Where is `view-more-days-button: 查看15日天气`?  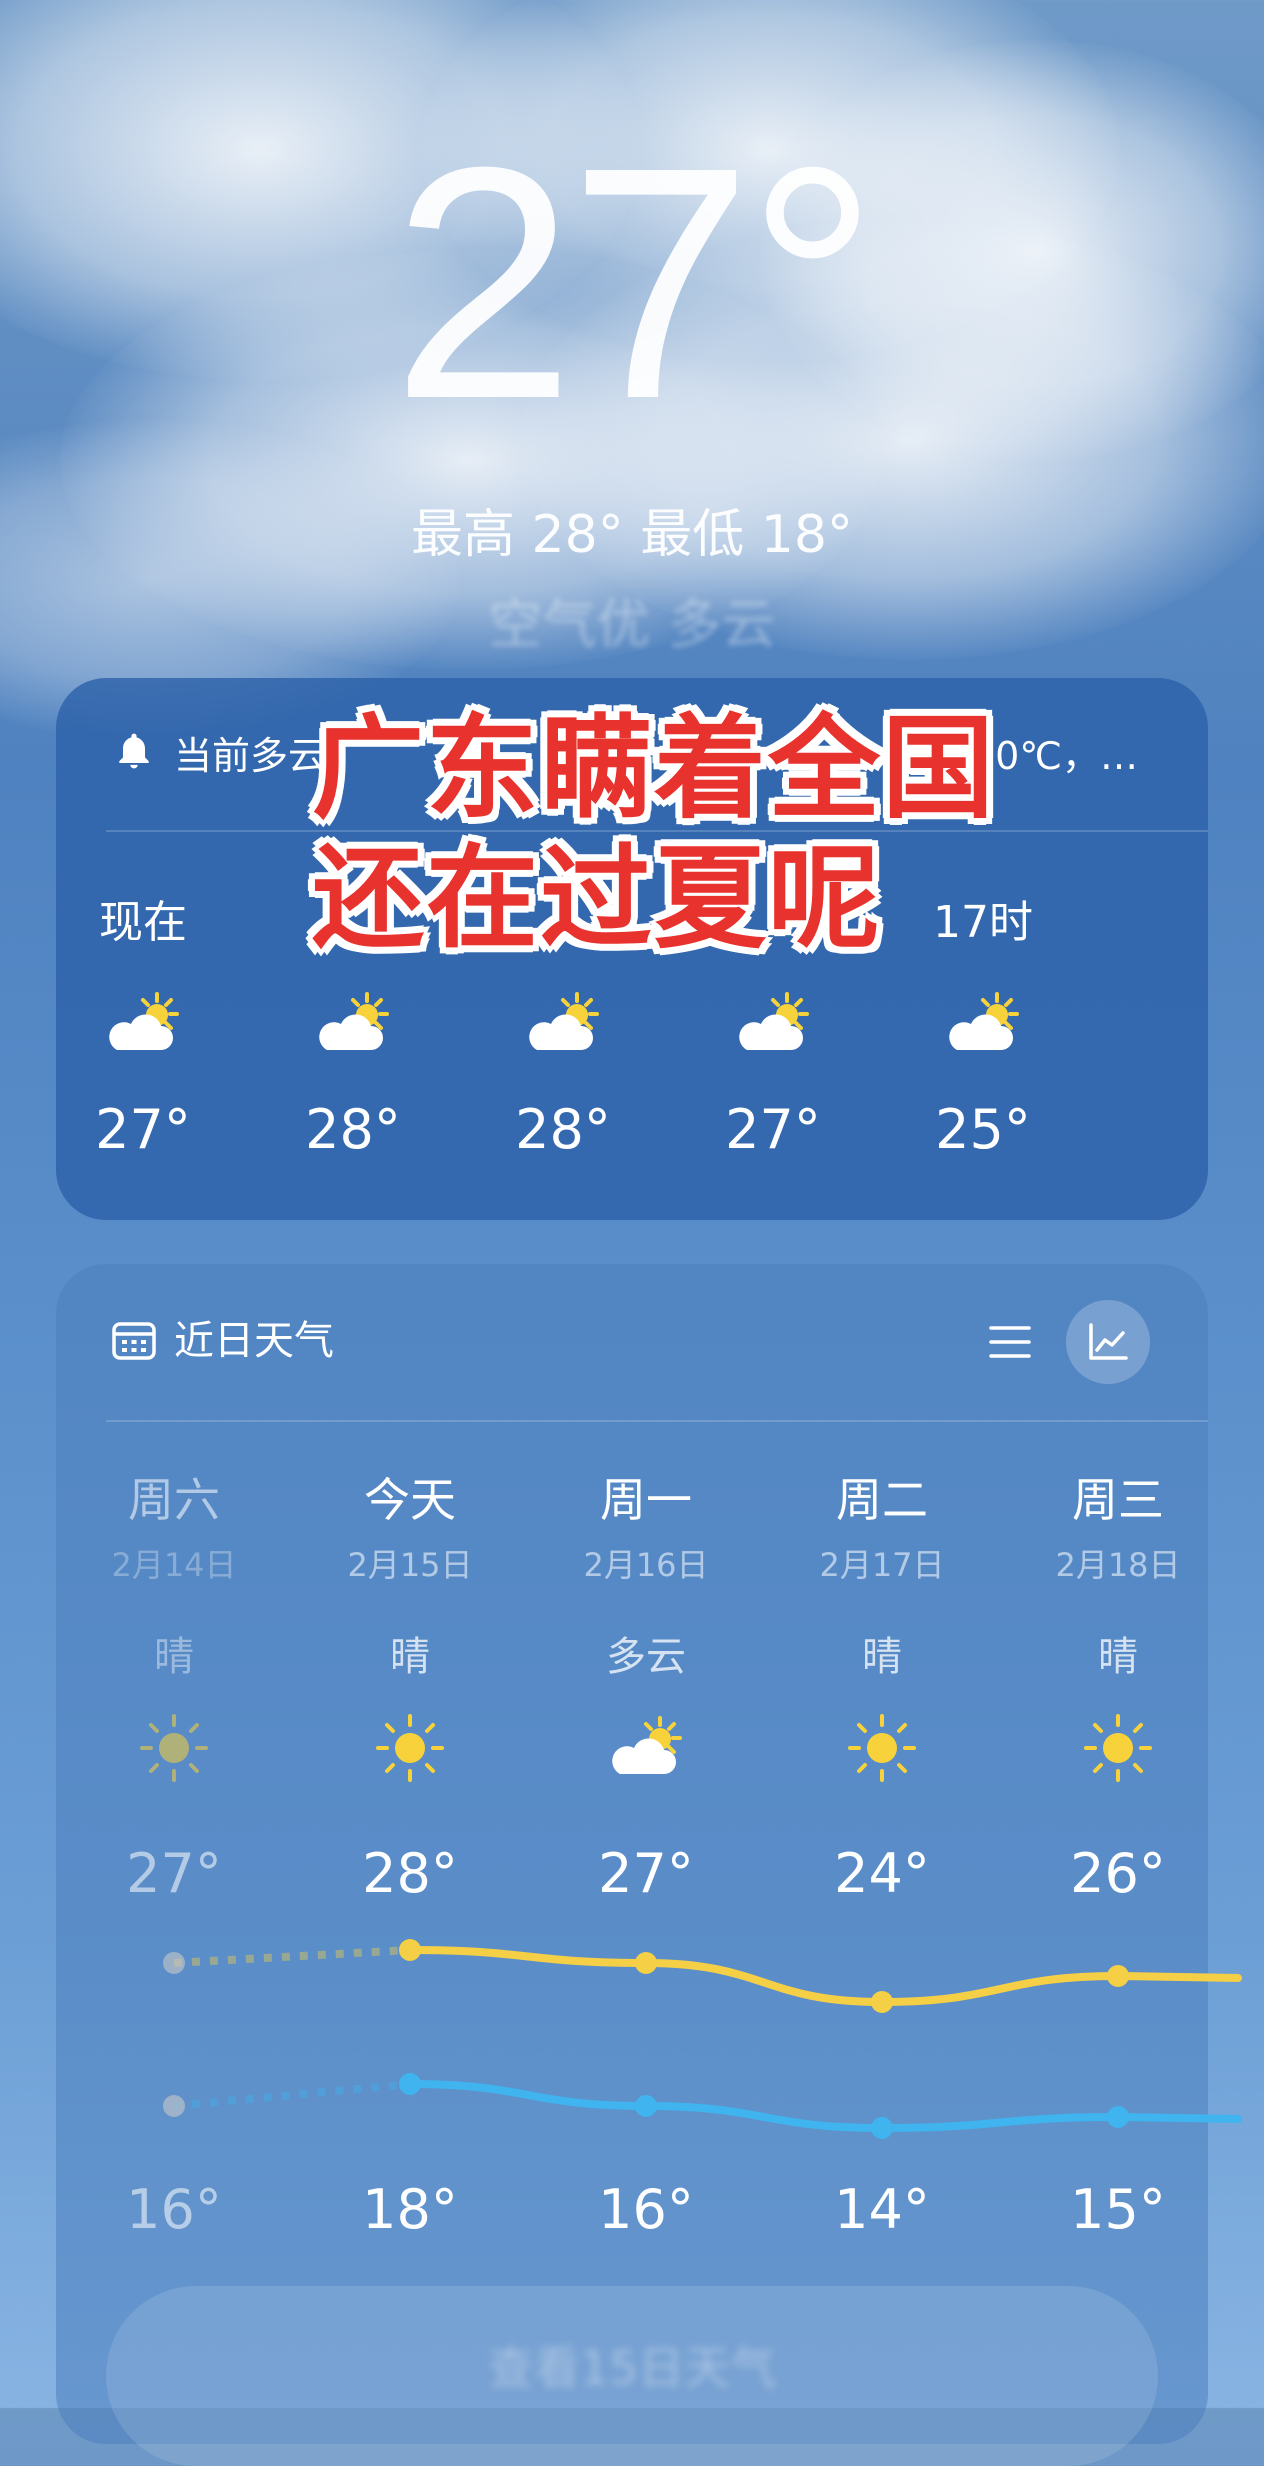
view-more-days-button: 查看15日天气 is located at coordinates (632, 2376).